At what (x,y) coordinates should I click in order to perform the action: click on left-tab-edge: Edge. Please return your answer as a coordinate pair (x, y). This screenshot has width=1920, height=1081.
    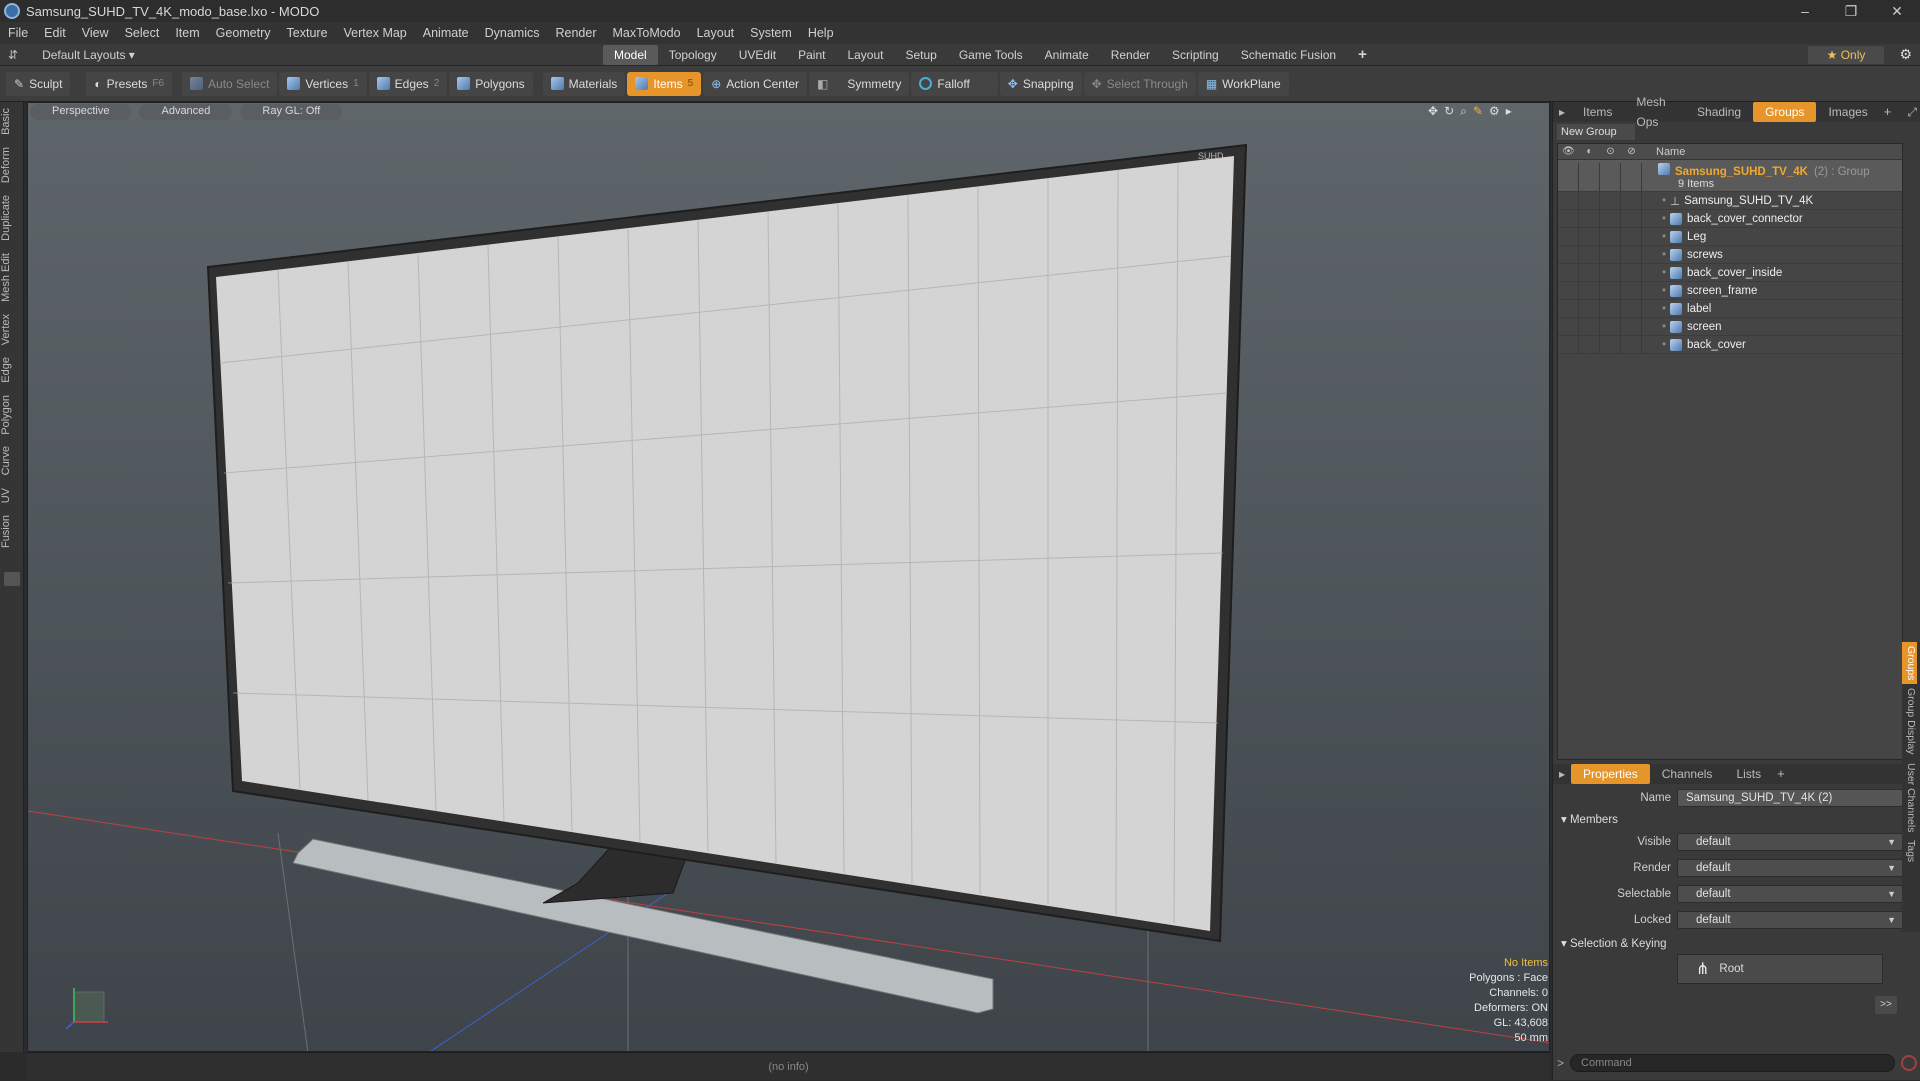
    Looking at the image, I should click on (8, 370).